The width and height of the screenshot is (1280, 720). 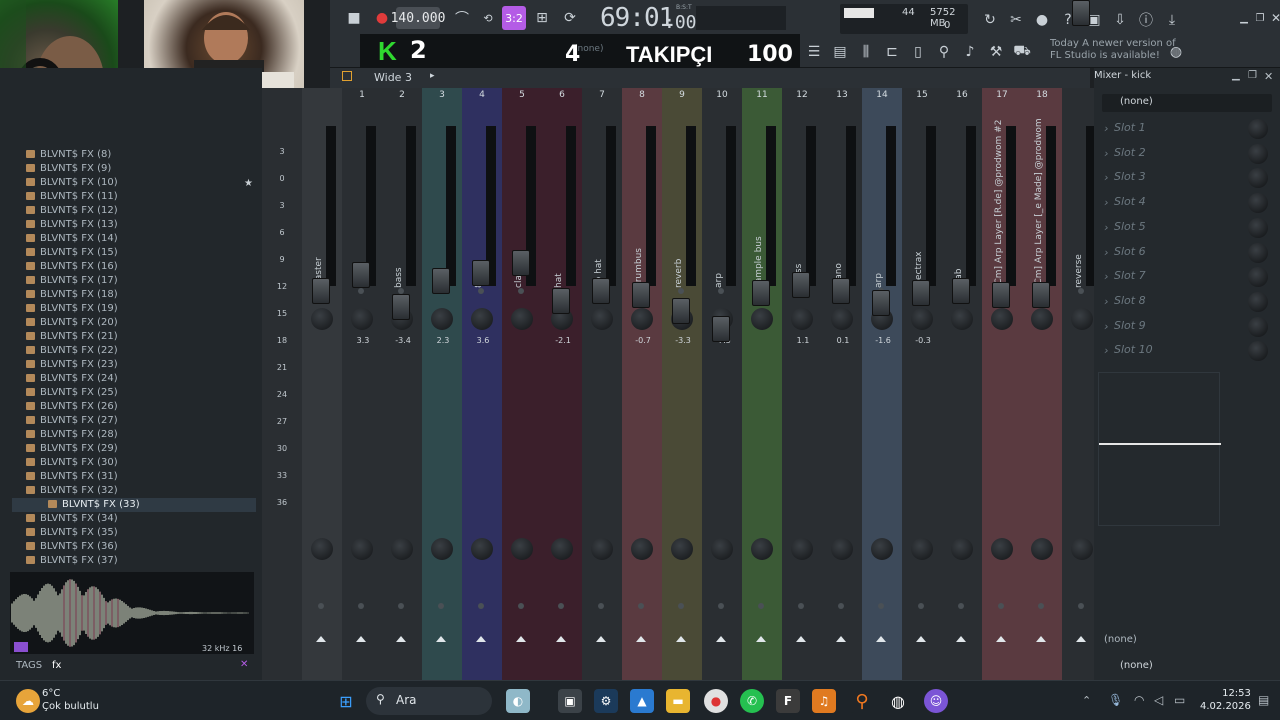 I want to click on mixer-strip: 10arp-7.5, so click(x=722, y=384).